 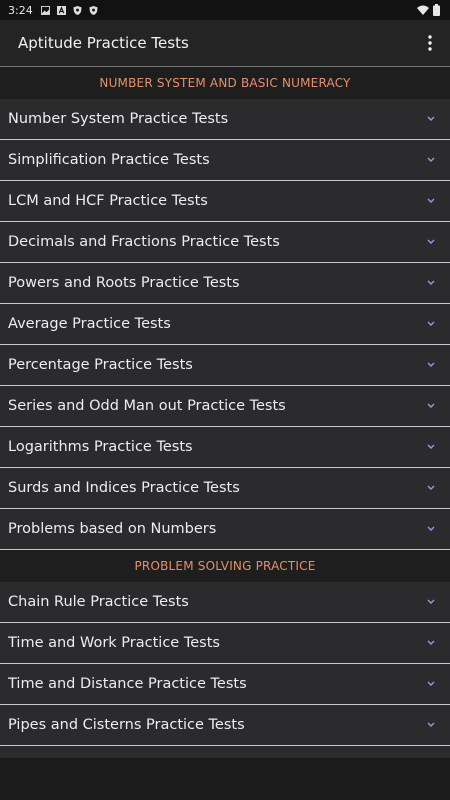 I want to click on list-item-label: Simplification Practice Tests, so click(x=109, y=160).